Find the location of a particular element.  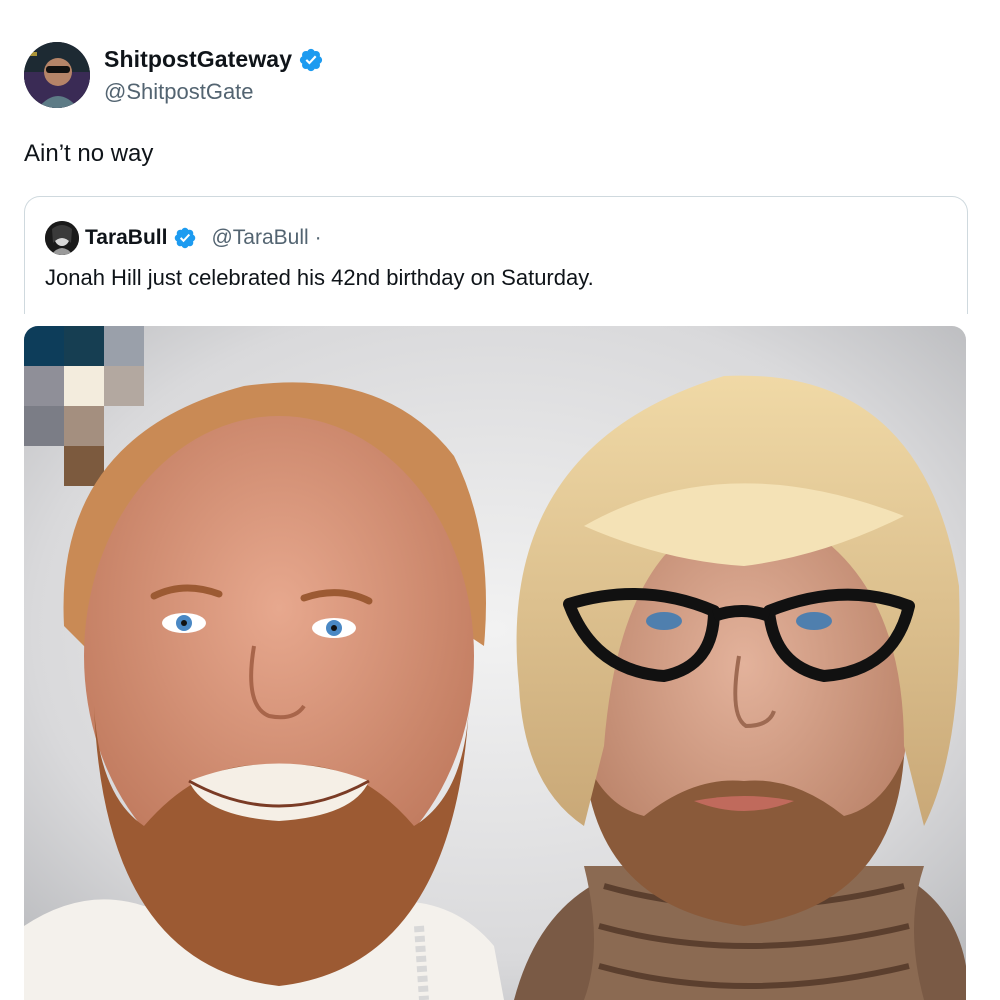

tweet-author: ShitpostGateway @ShitpostGate is located at coordinates (174, 75).